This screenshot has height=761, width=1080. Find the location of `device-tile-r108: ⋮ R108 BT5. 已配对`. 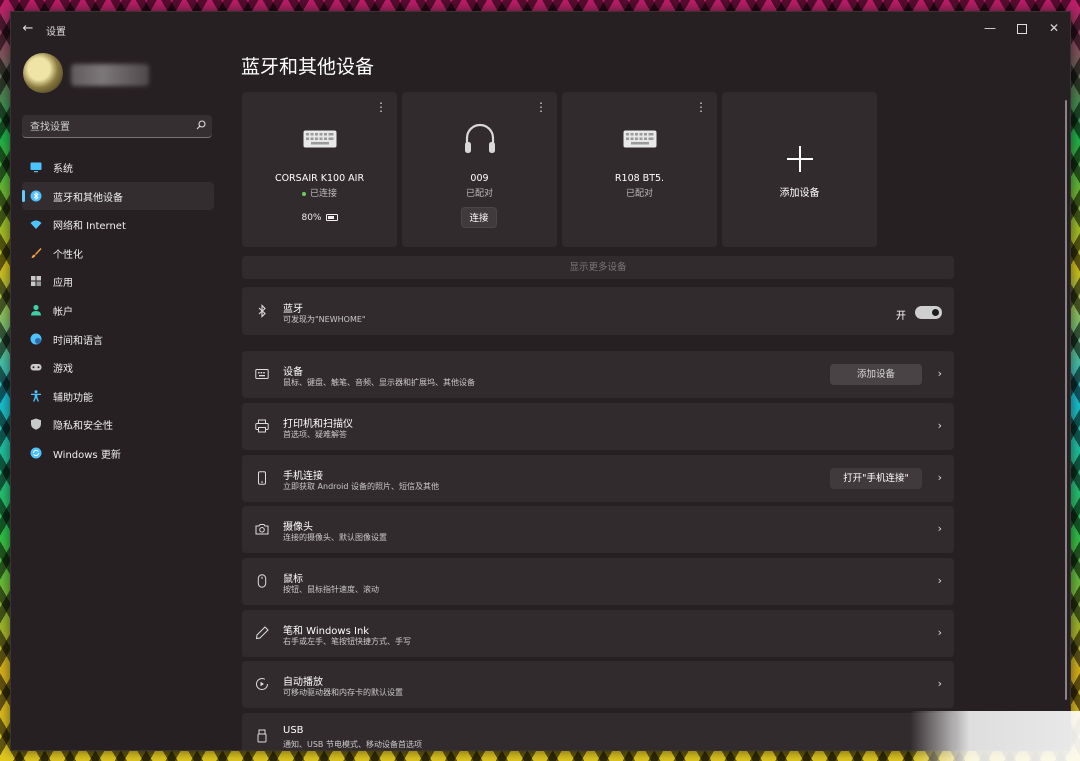

device-tile-r108: ⋮ R108 BT5. 已配对 is located at coordinates (639, 169).